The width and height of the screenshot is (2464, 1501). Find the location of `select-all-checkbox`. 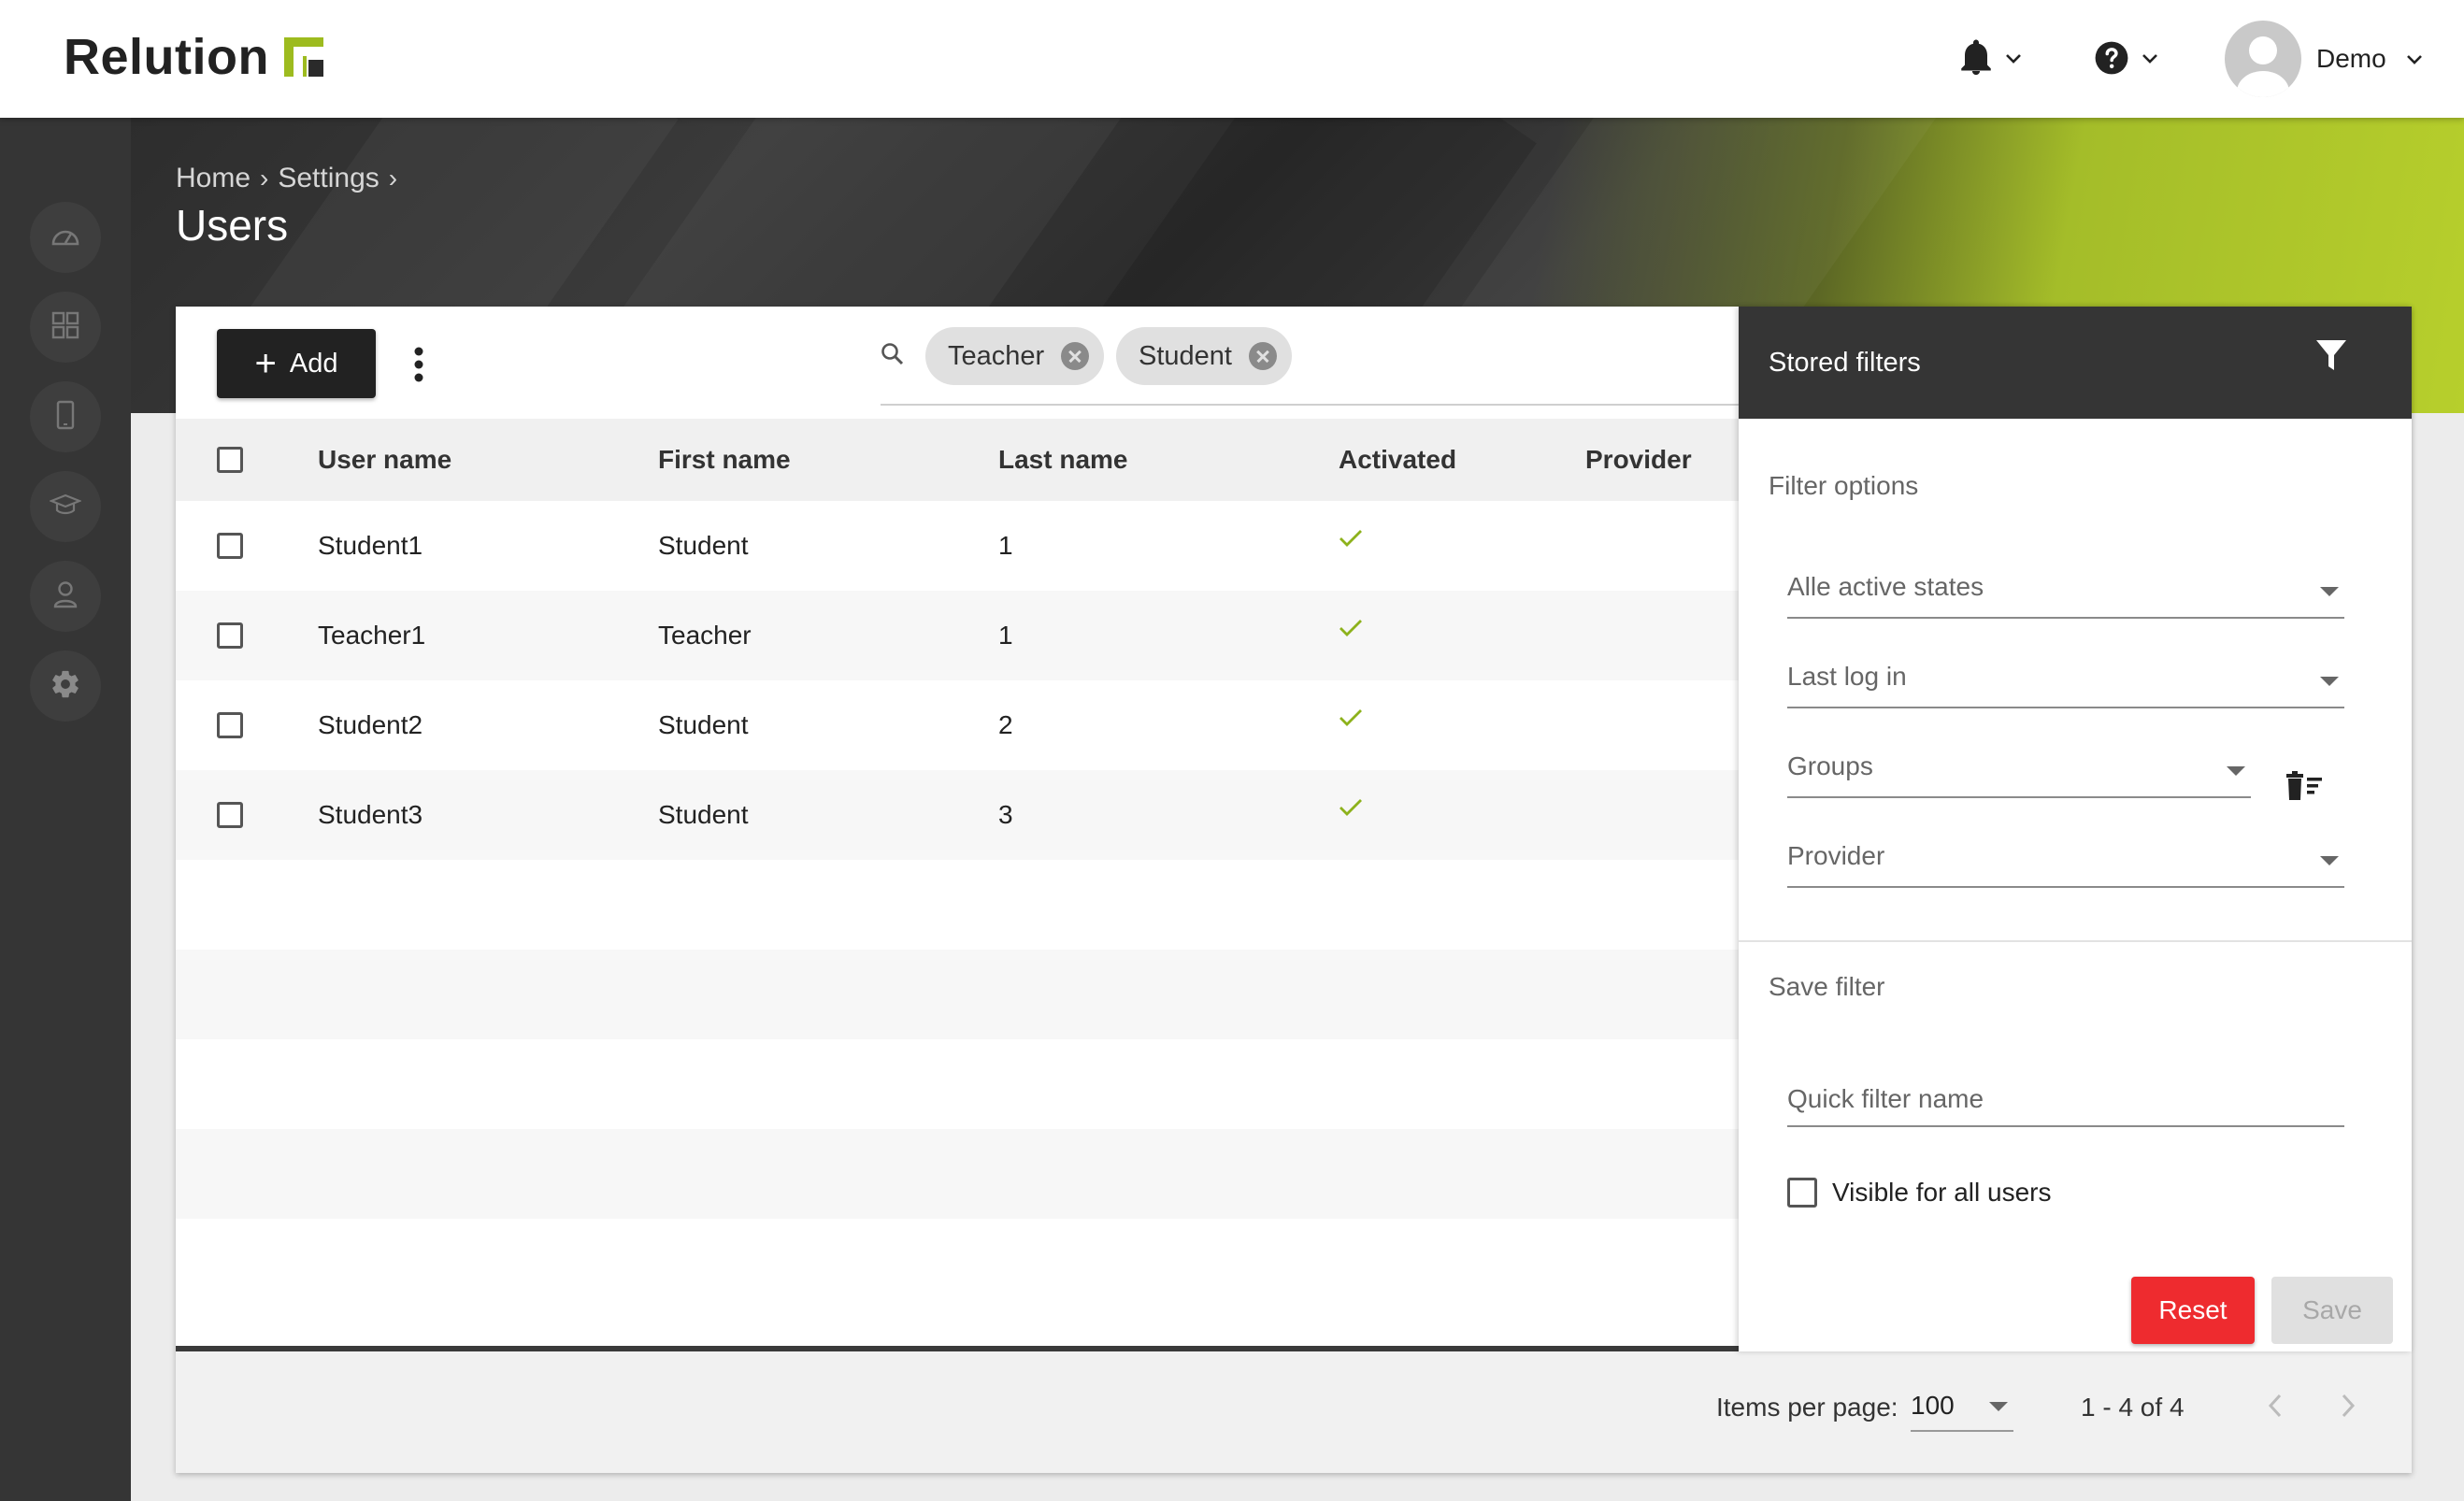

select-all-checkbox is located at coordinates (230, 460).